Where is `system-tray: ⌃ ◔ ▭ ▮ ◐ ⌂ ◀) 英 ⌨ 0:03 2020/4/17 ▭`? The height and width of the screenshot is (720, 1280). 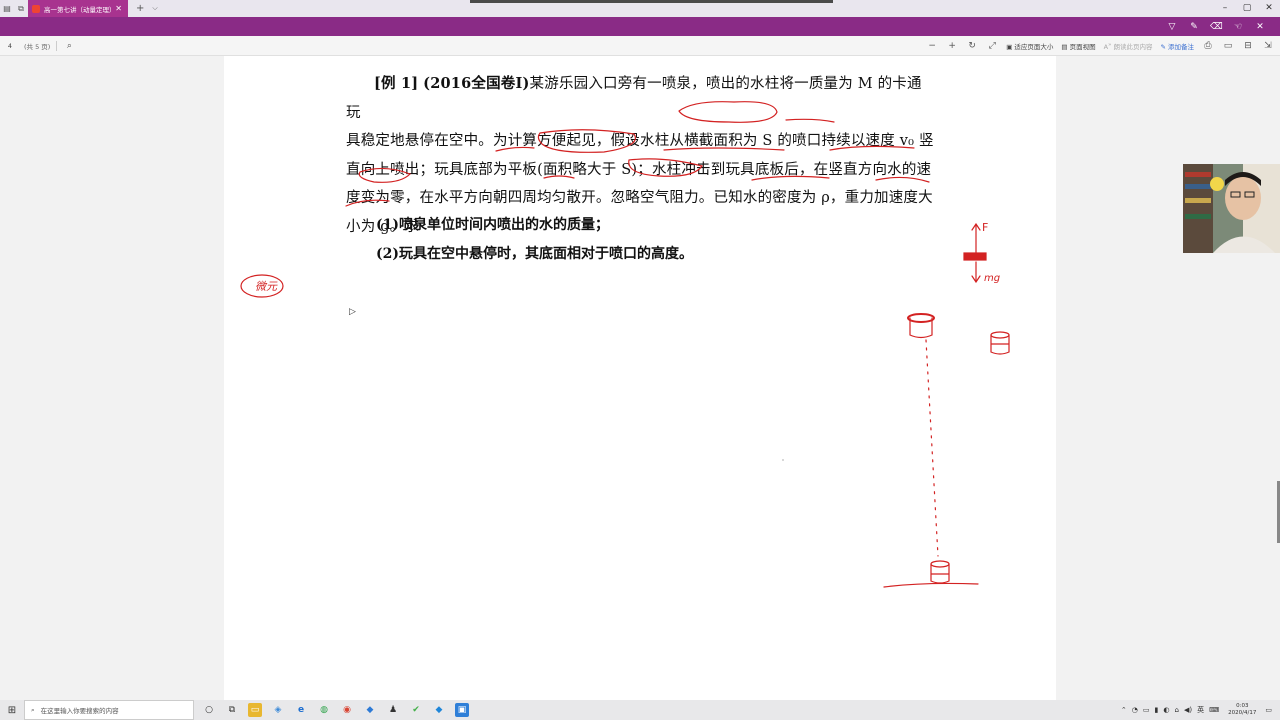 system-tray: ⌃ ◔ ▭ ▮ ◐ ⌂ ◀) 英 ⌨ 0:03 2020/4/17 ▭ is located at coordinates (1196, 710).